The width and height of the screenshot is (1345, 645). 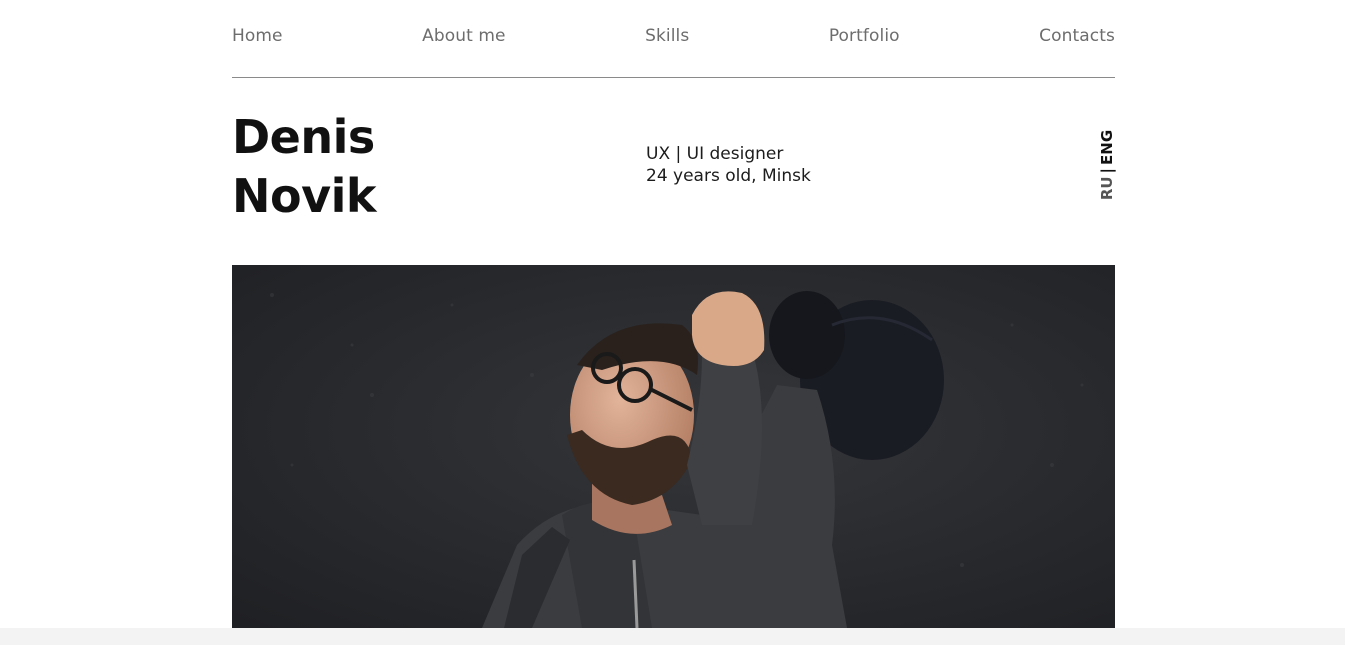 I want to click on age-location-text: 24 years old, Minsk, so click(x=728, y=176).